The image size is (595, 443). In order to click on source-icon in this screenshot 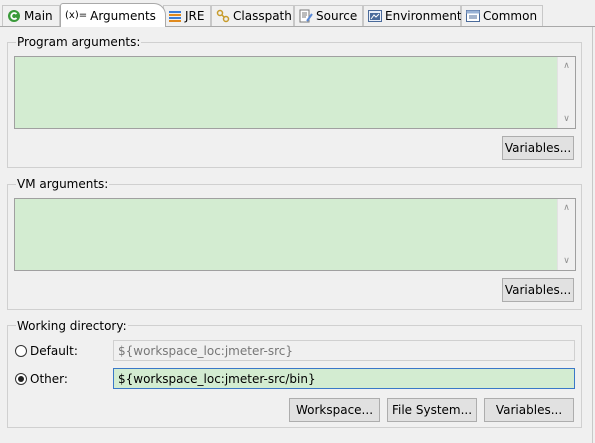, I will do `click(306, 16)`.